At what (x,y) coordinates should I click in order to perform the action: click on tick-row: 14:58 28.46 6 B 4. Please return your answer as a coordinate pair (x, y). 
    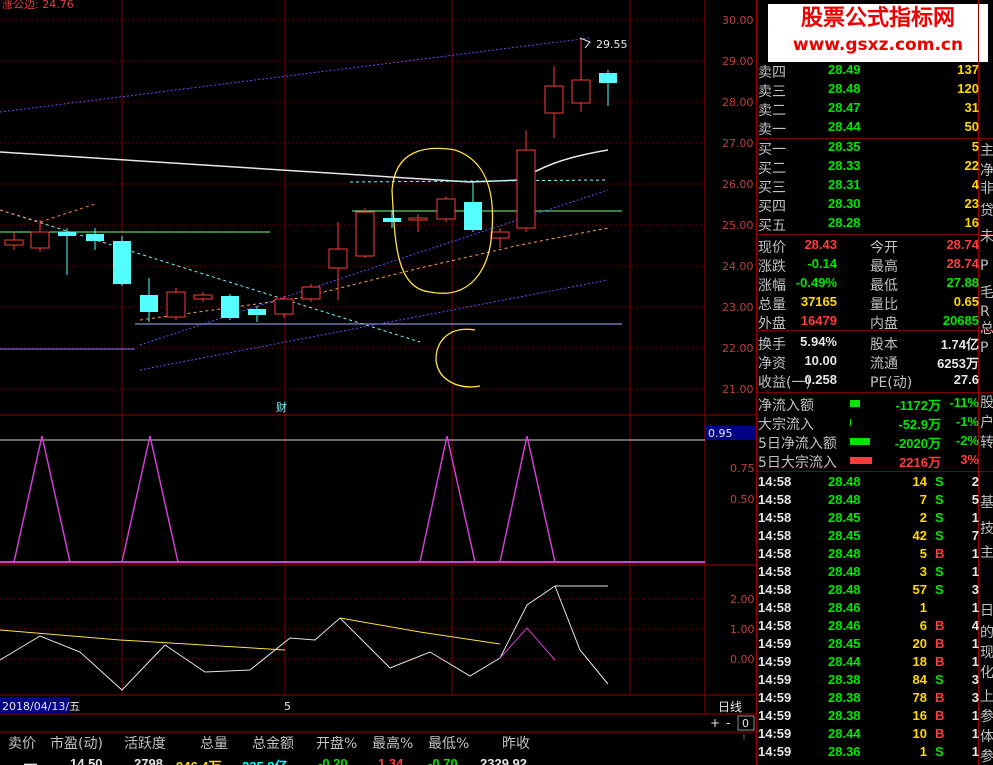
    Looking at the image, I should click on (868, 625).